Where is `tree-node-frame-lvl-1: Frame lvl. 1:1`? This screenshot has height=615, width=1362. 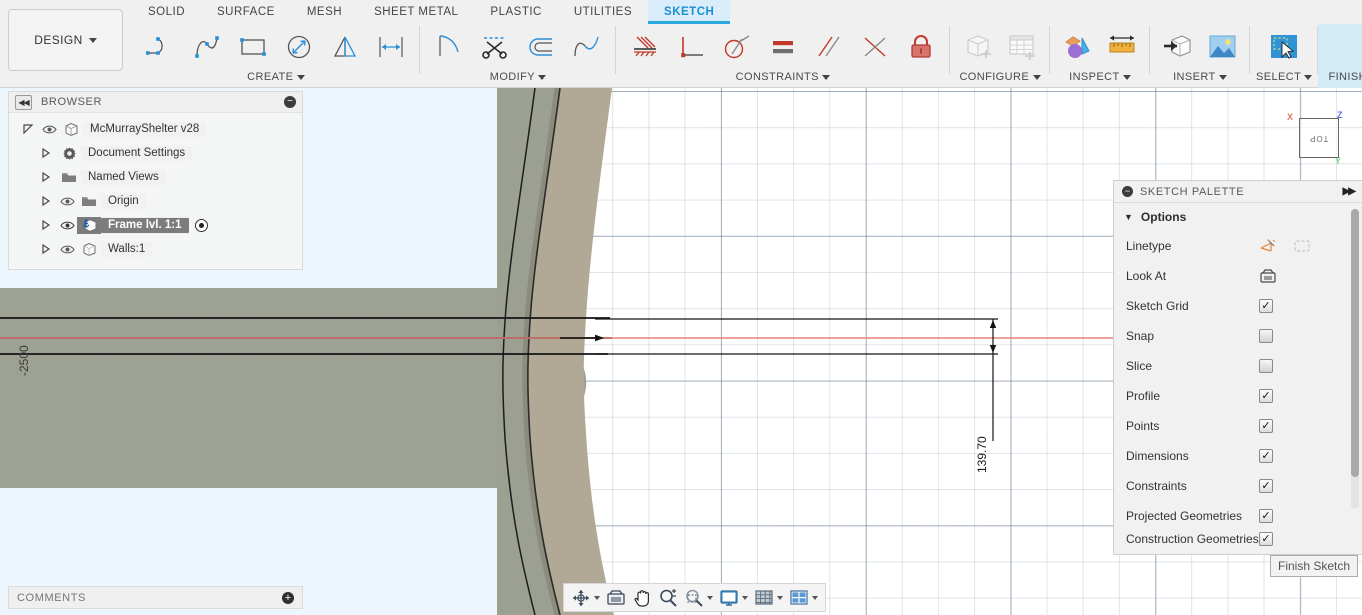
tree-node-frame-lvl-1: Frame lvl. 1:1 is located at coordinates (155, 225).